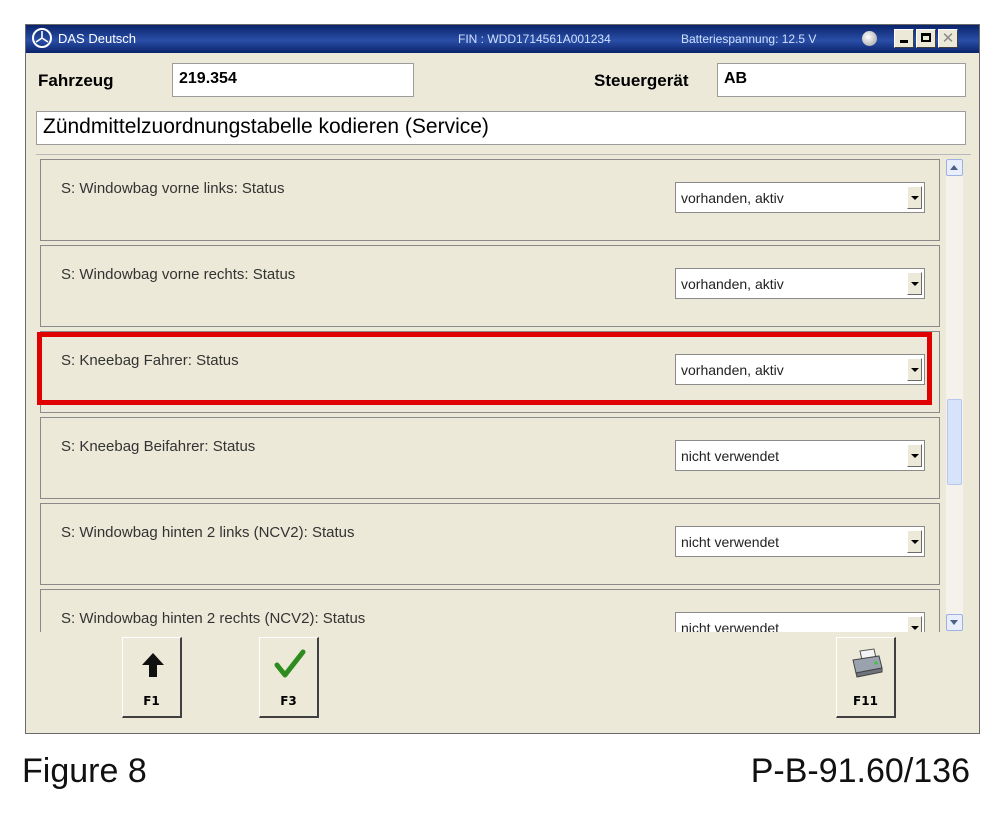  I want to click on minimize-icon, so click(904, 41).